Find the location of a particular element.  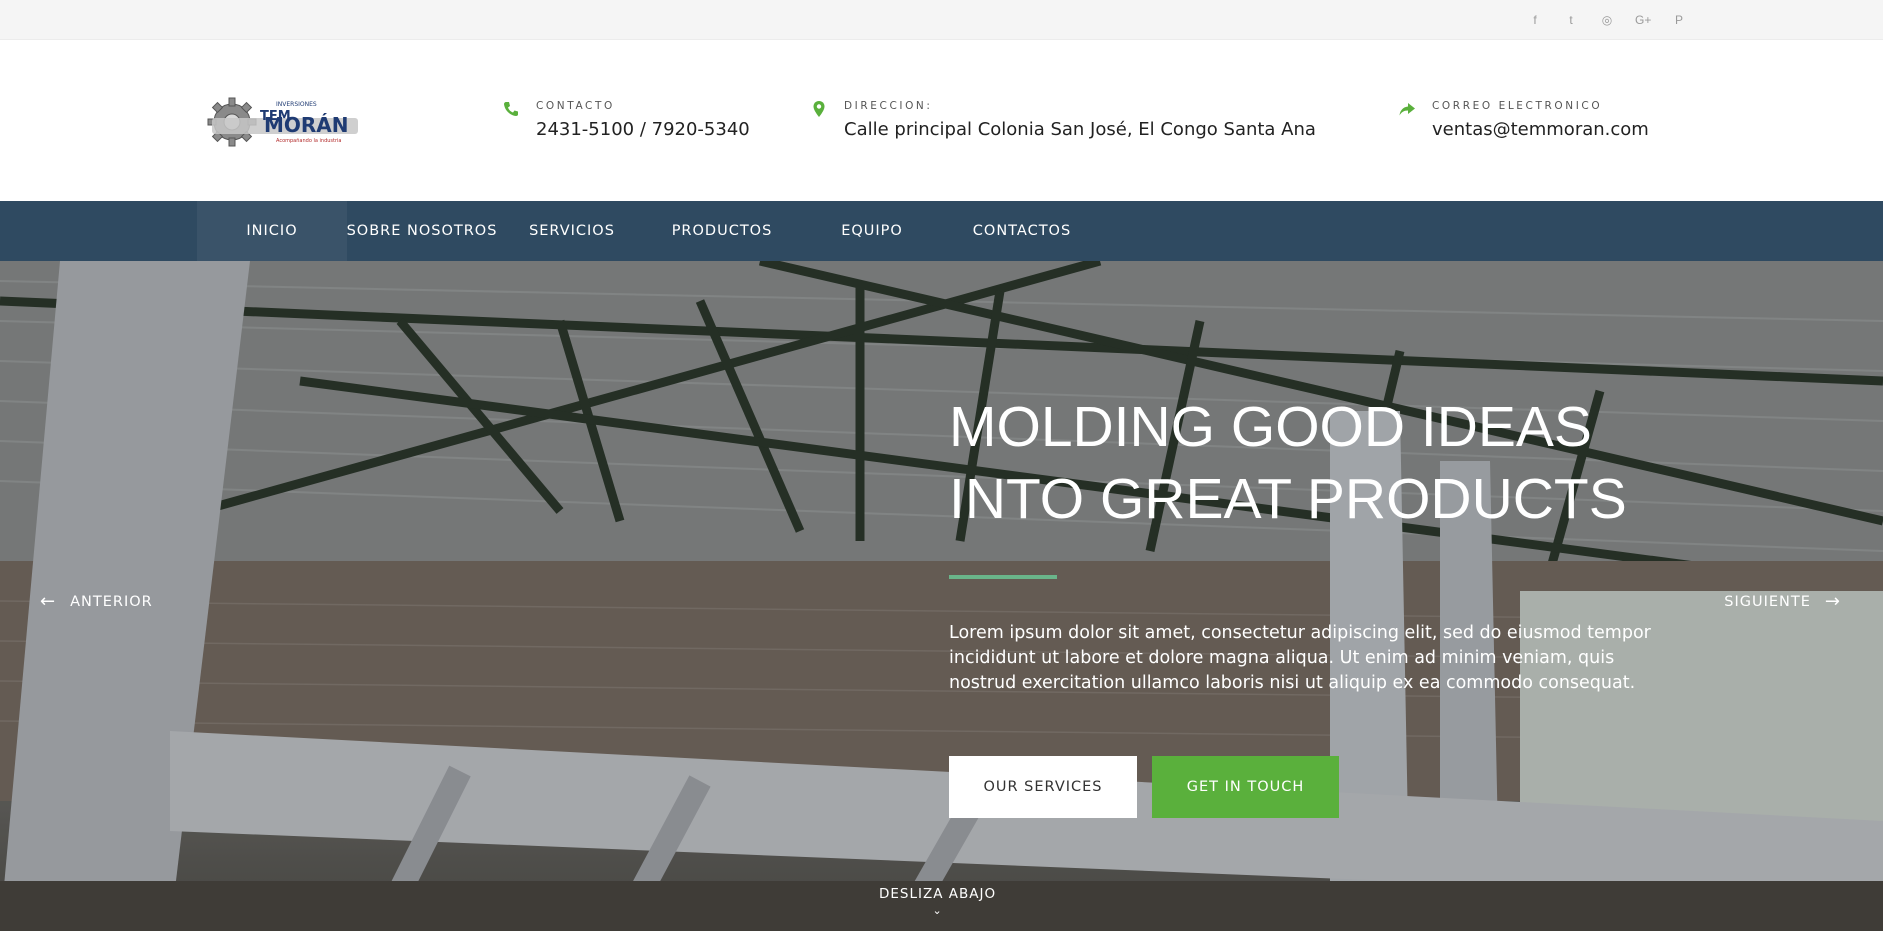

email-label: CORREO ELECTRONICO is located at coordinates (1517, 106).